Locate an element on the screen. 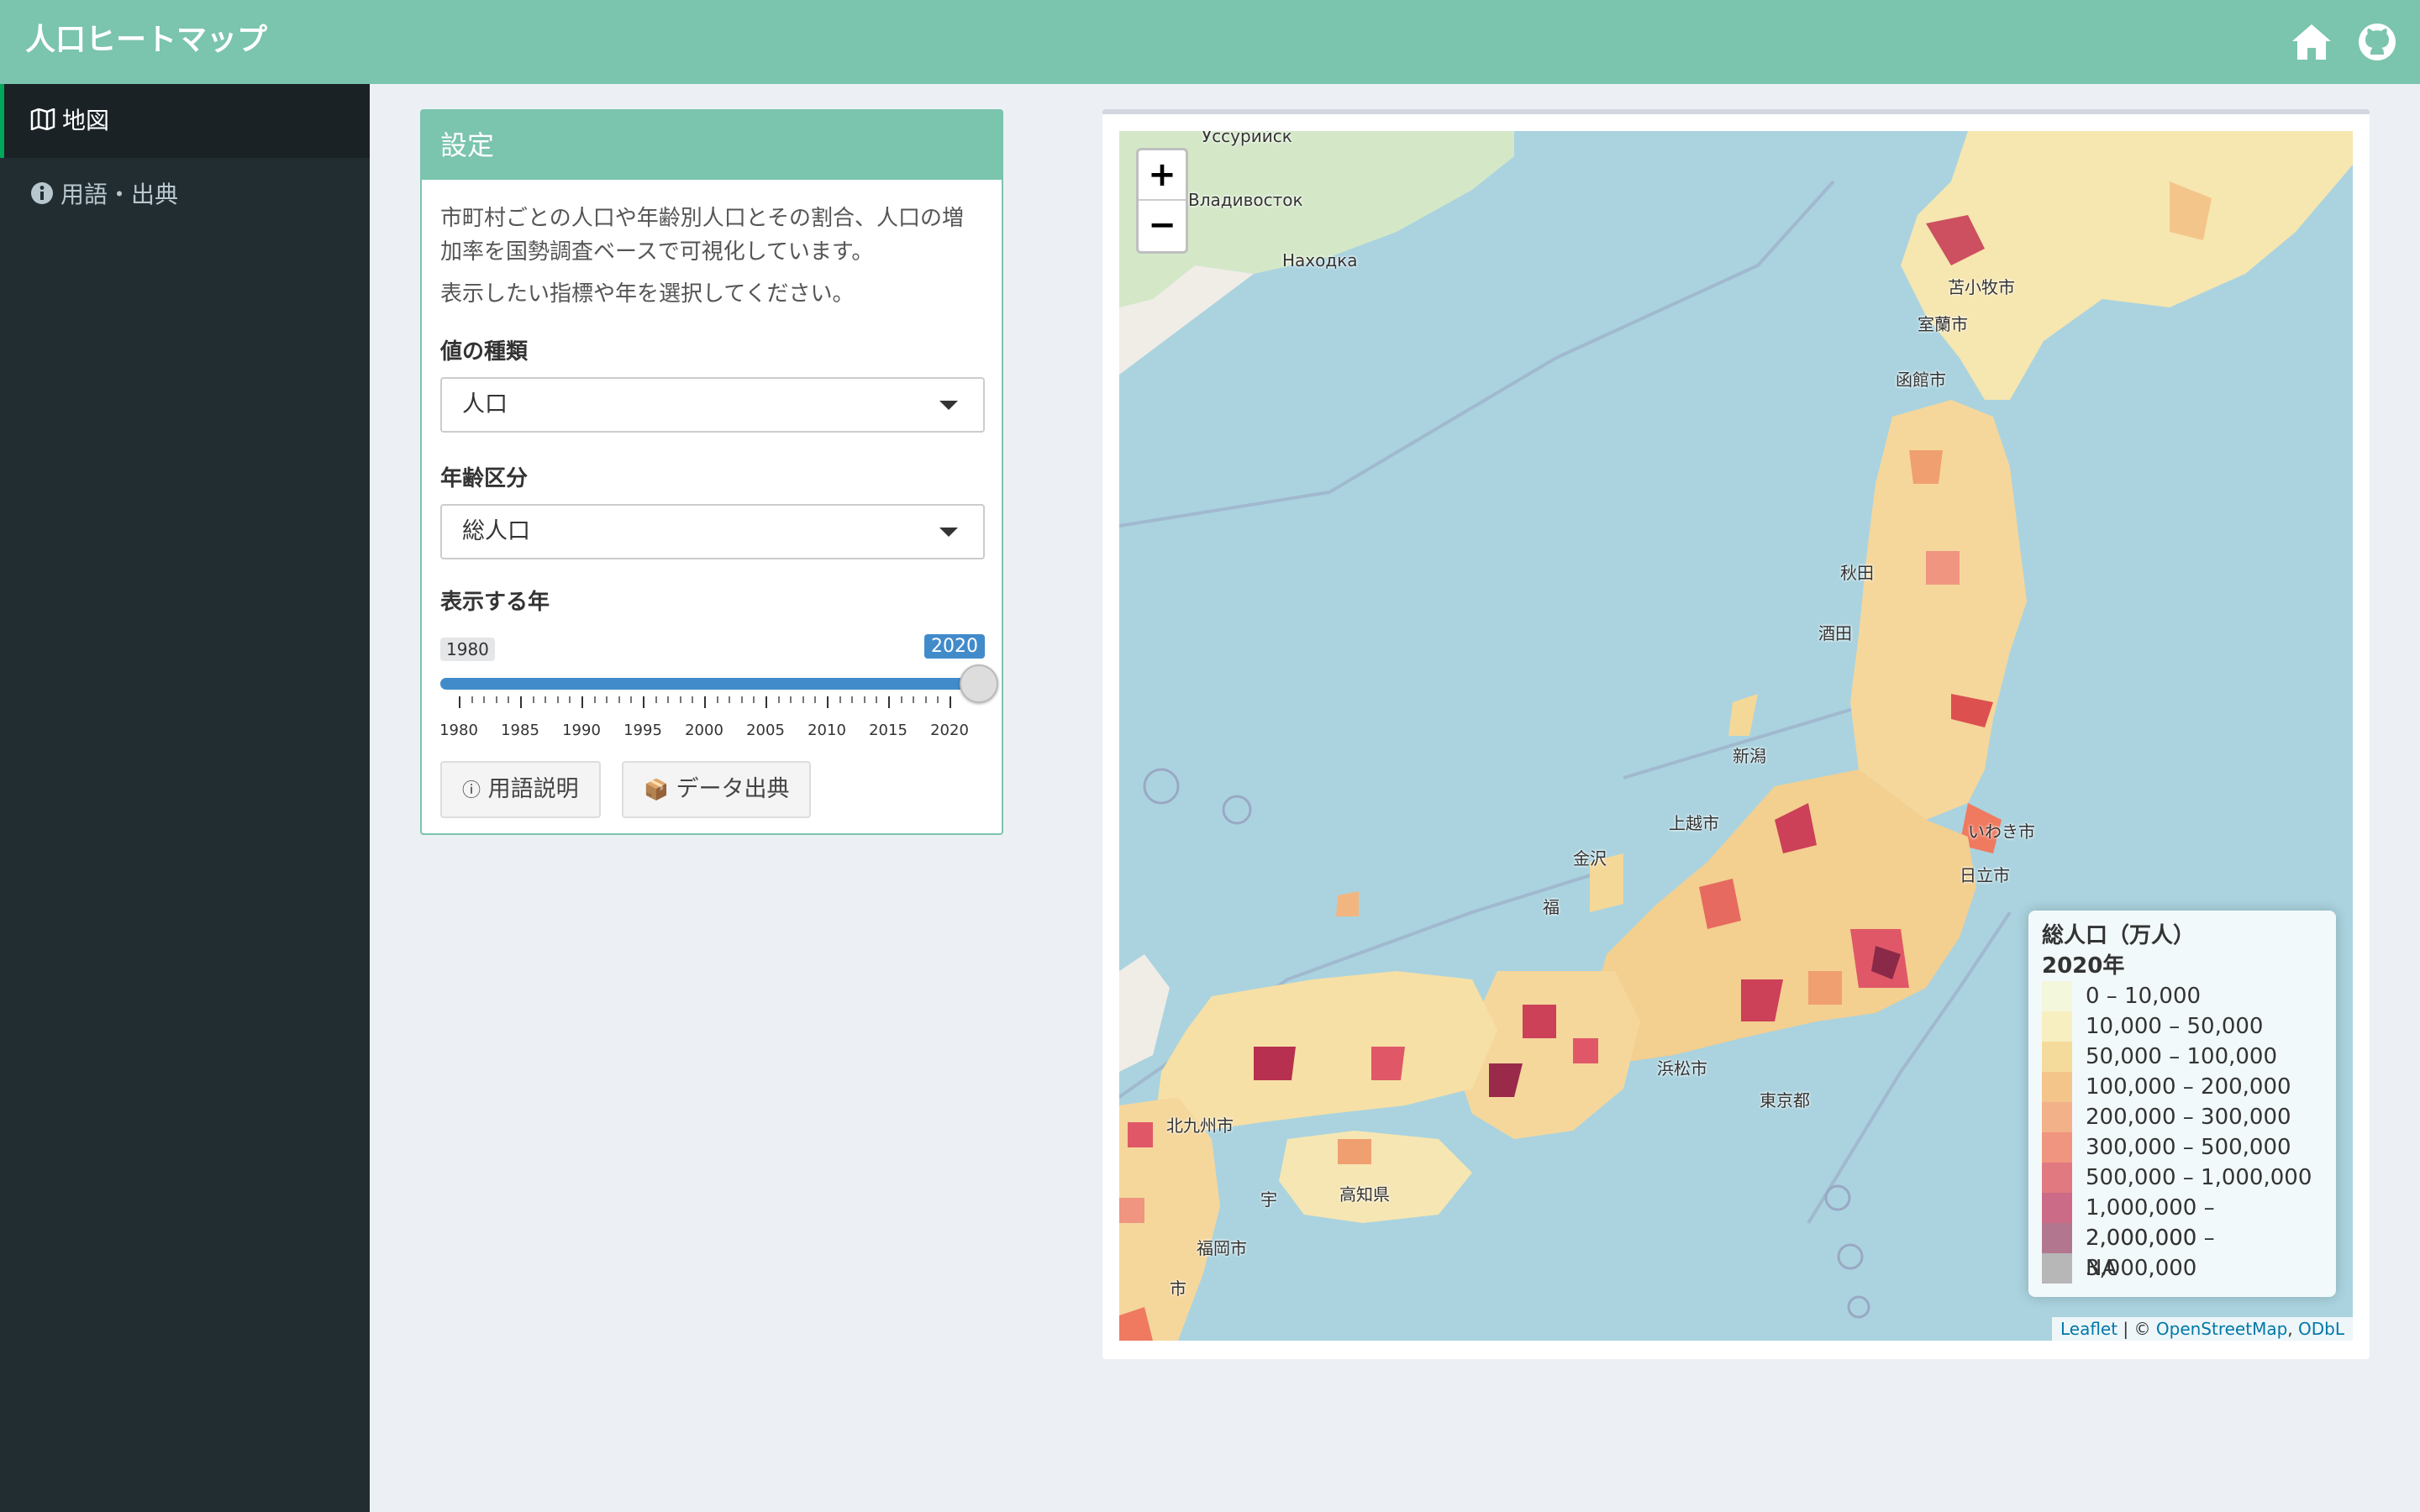 Image resolution: width=2420 pixels, height=1512 pixels. legend-item-label: 500,000 – 1,000,000 is located at coordinates (2199, 1177).